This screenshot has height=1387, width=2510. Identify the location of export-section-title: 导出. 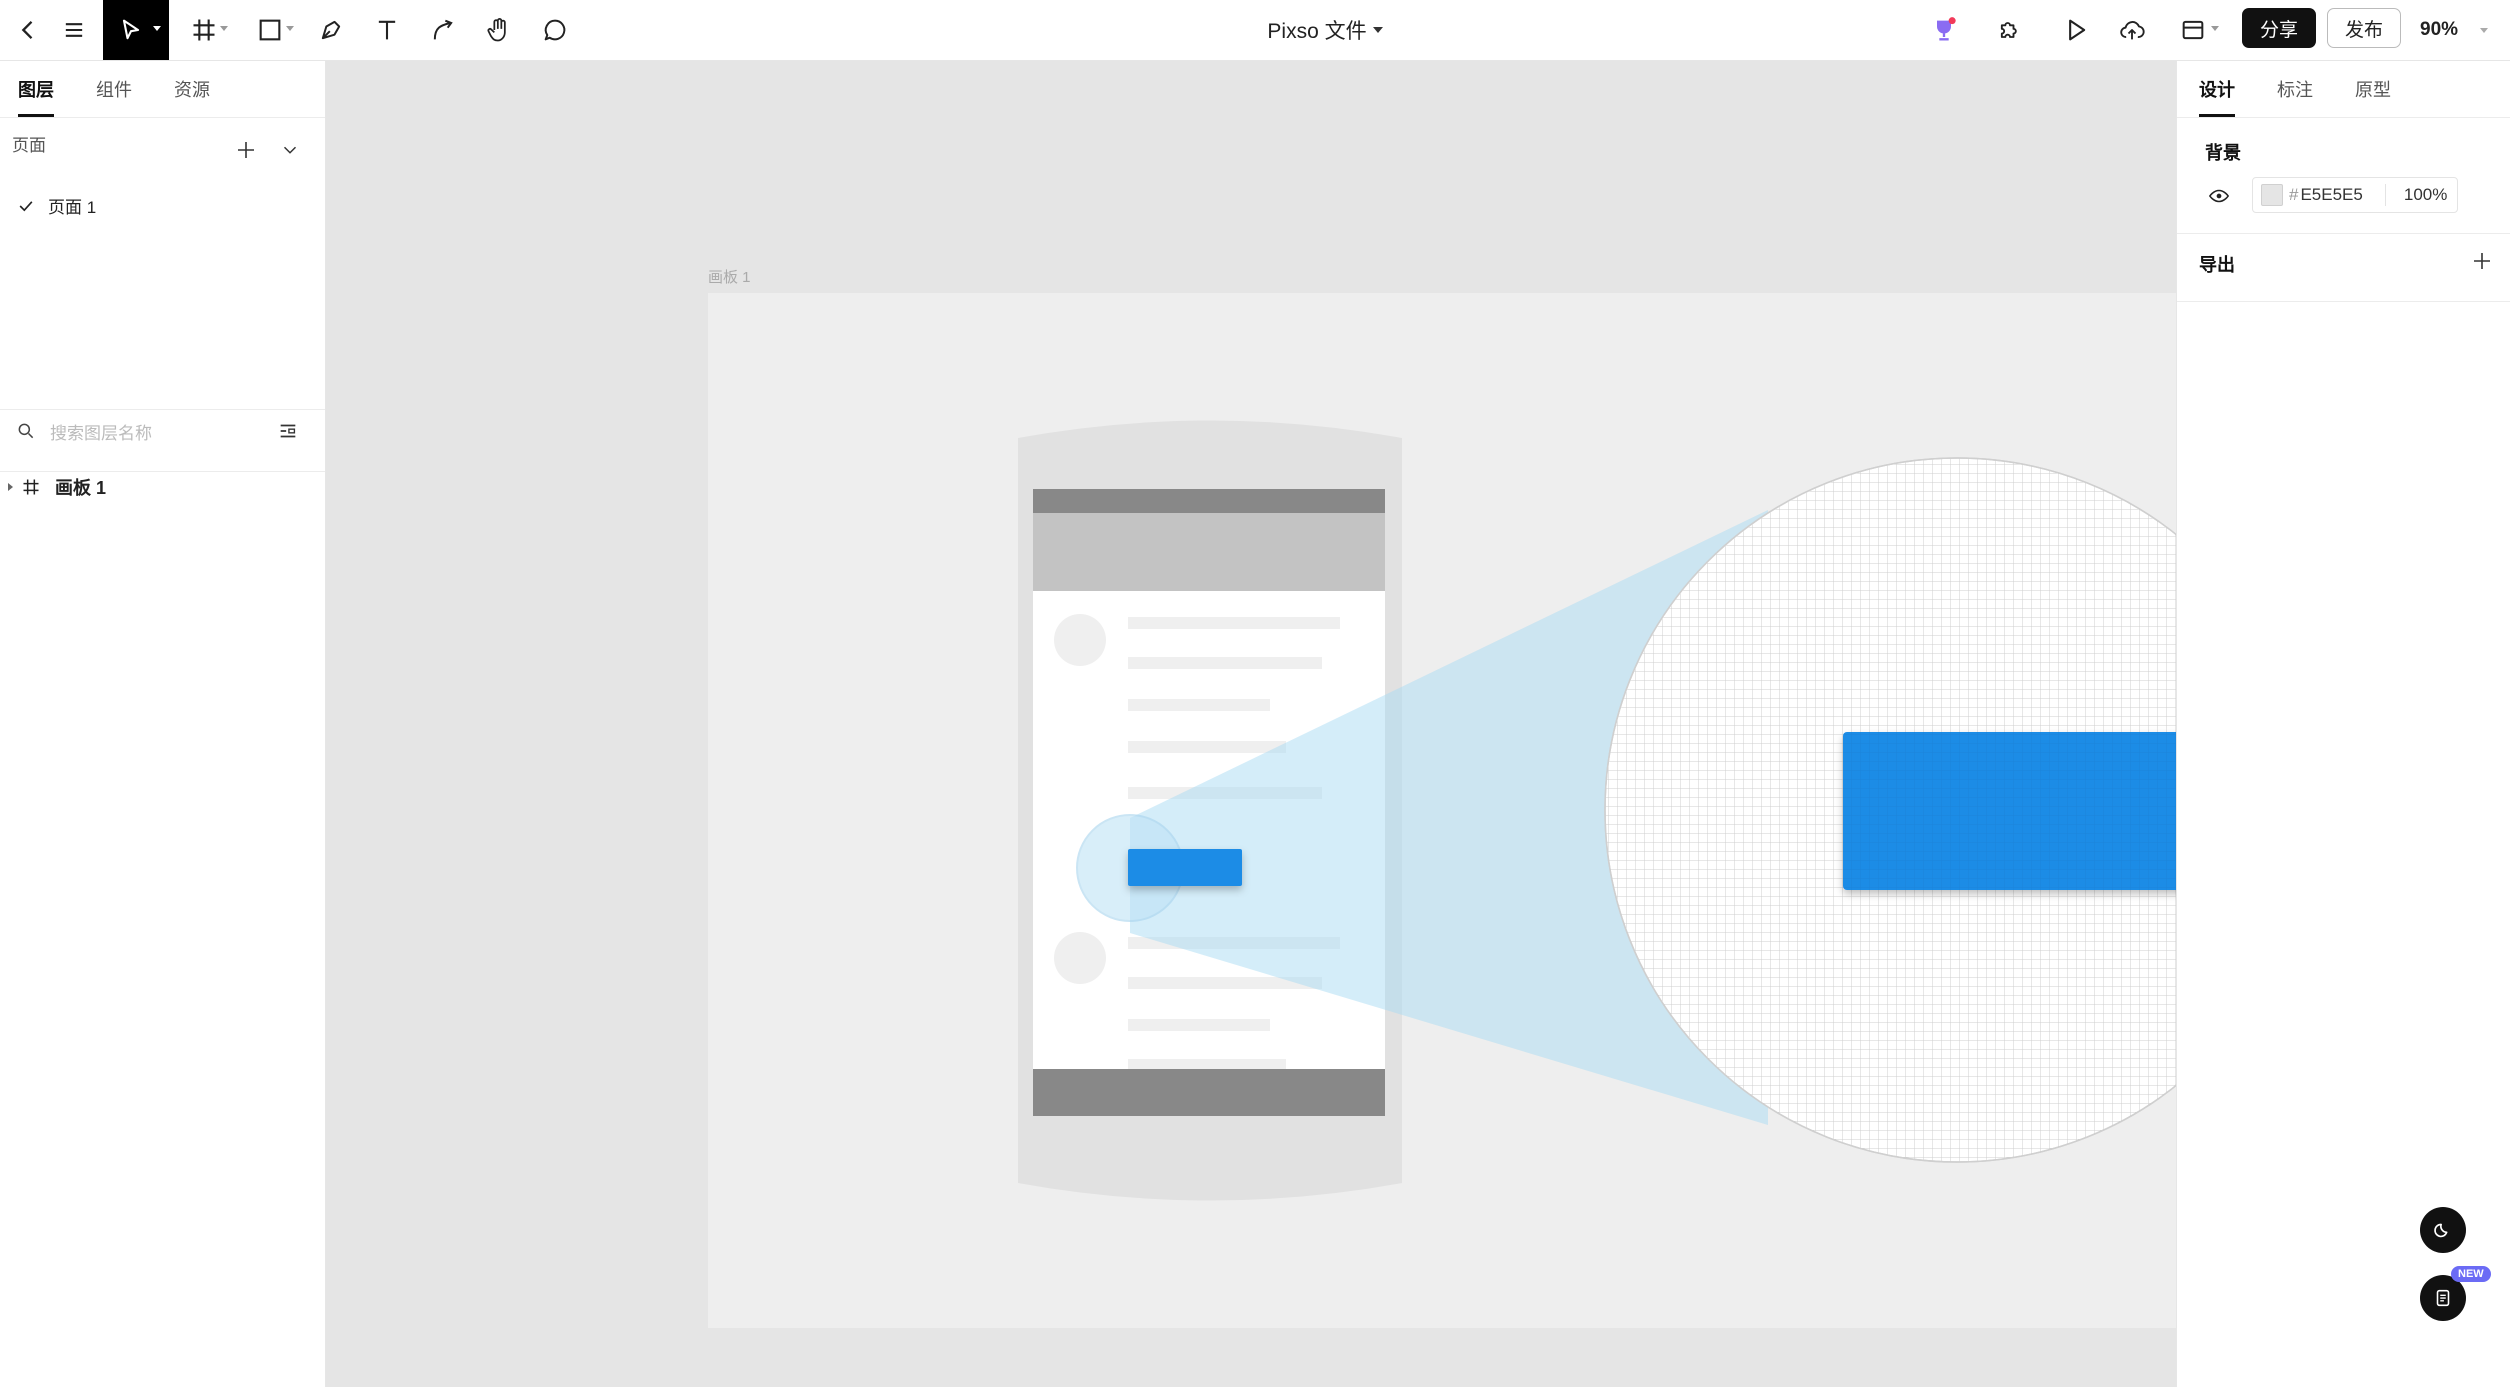
(2217, 265).